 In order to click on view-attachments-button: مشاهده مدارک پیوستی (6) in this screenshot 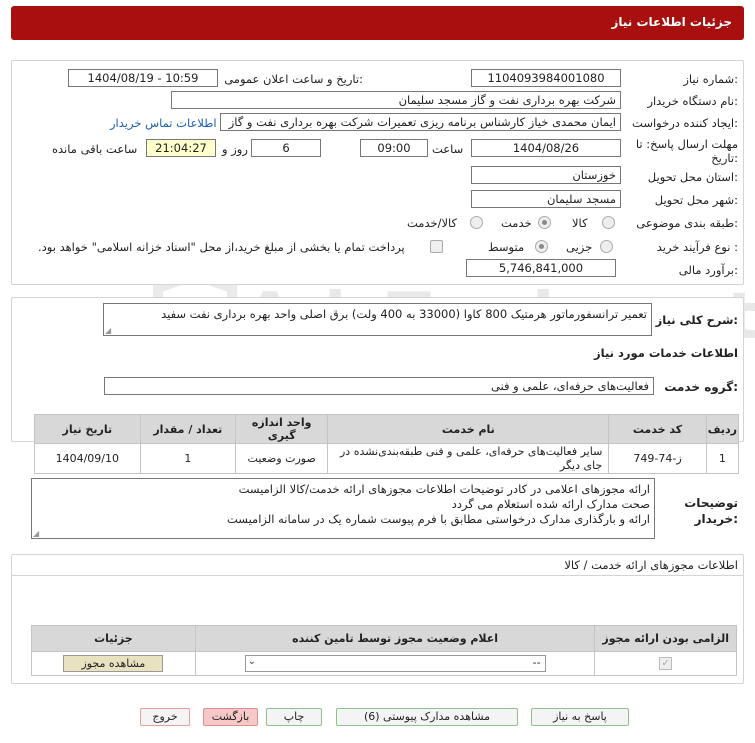, I will do `click(427, 717)`.